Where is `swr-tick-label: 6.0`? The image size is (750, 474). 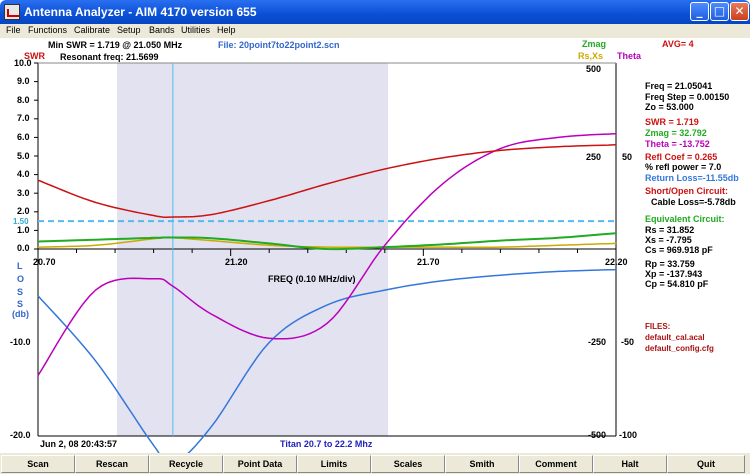 swr-tick-label: 6.0 is located at coordinates (23, 137).